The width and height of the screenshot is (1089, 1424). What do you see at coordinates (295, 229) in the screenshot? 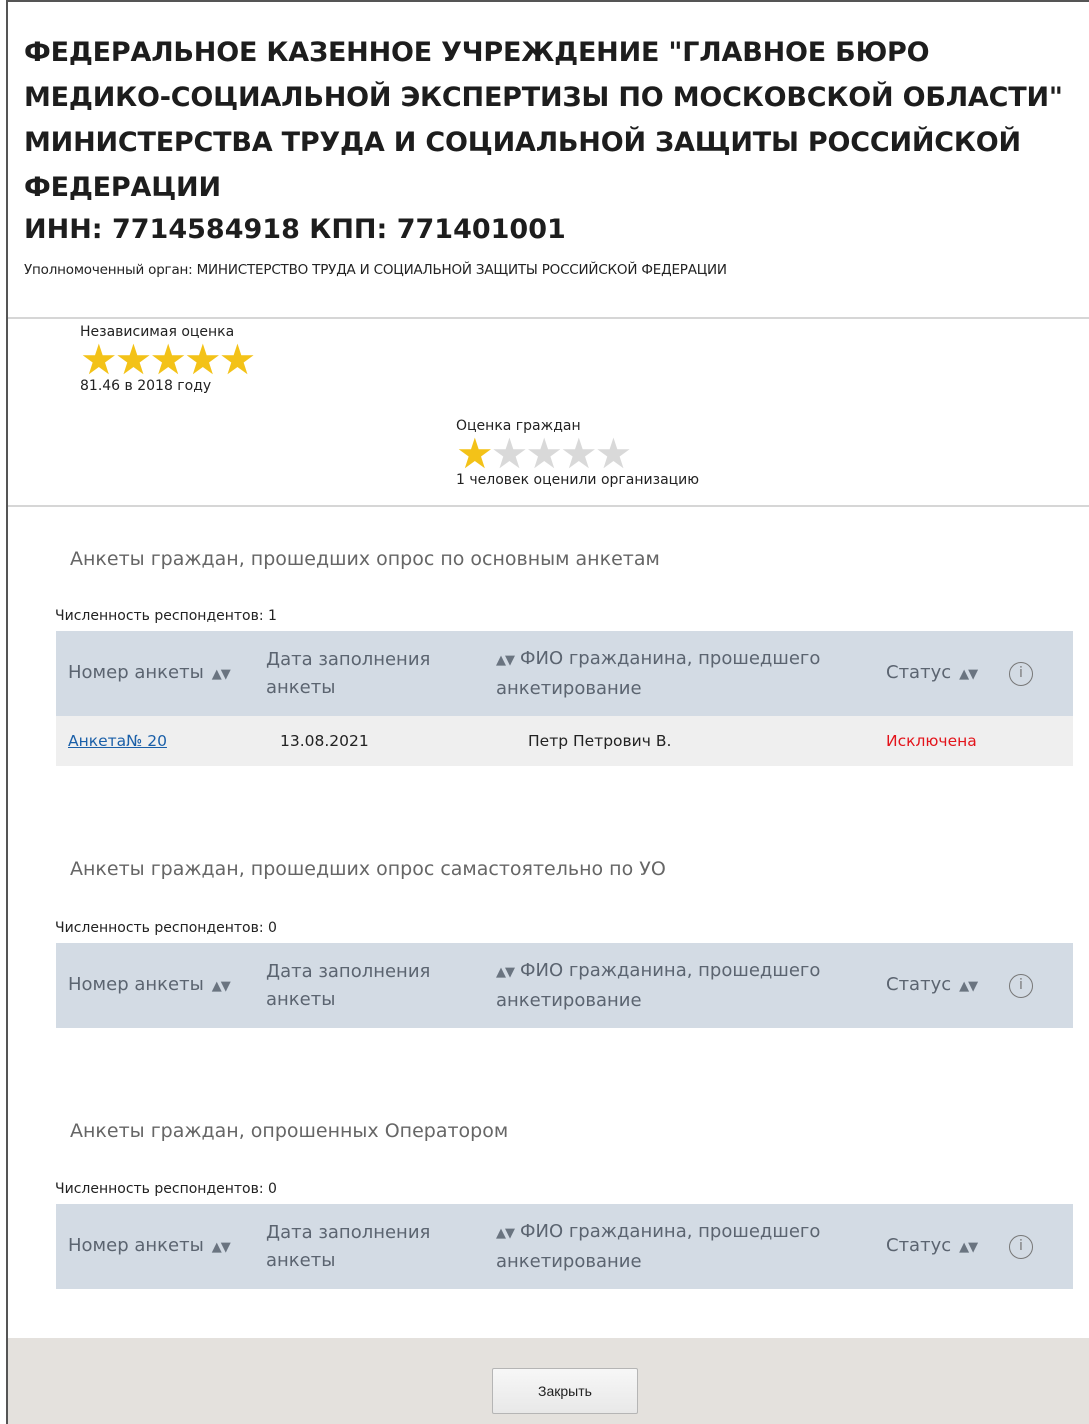
I see `org-inn-kpp: ИНН: 7714584918 КПП: 771401001` at bounding box center [295, 229].